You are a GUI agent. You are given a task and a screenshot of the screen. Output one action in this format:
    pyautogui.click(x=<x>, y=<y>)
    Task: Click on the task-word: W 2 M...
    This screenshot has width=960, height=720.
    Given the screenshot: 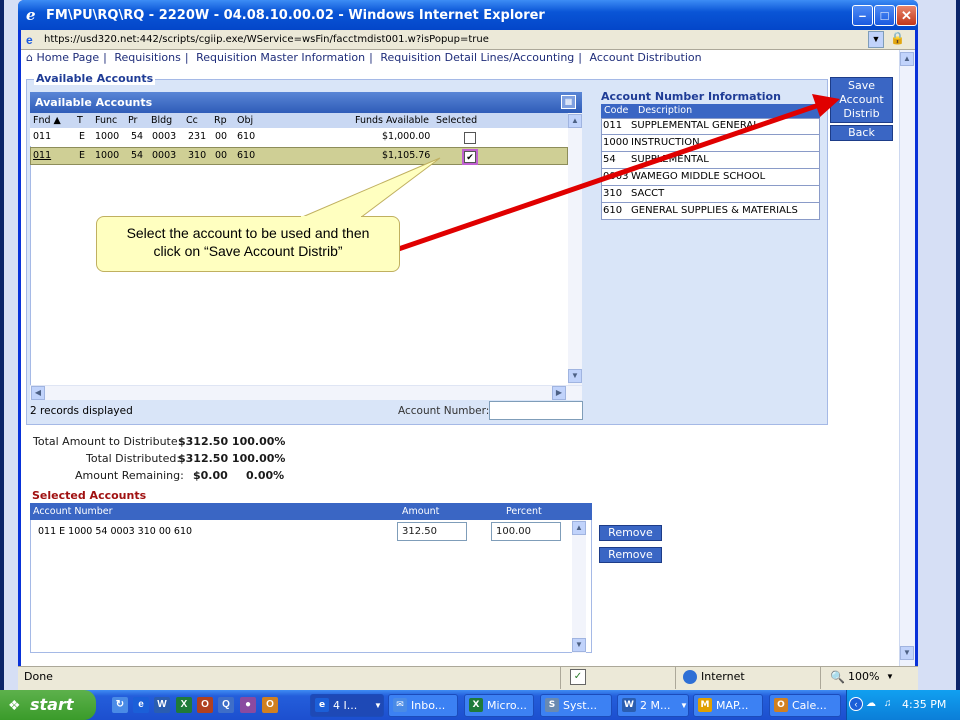 What is the action you would take?
    pyautogui.click(x=653, y=705)
    